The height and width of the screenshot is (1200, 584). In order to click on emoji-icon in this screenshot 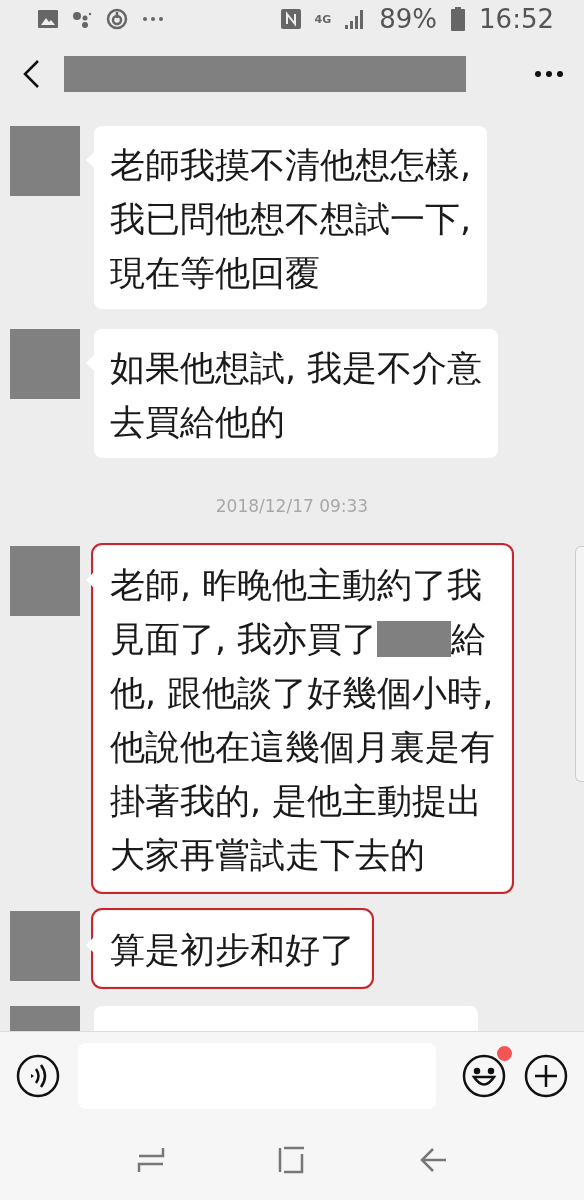, I will do `click(484, 1076)`.